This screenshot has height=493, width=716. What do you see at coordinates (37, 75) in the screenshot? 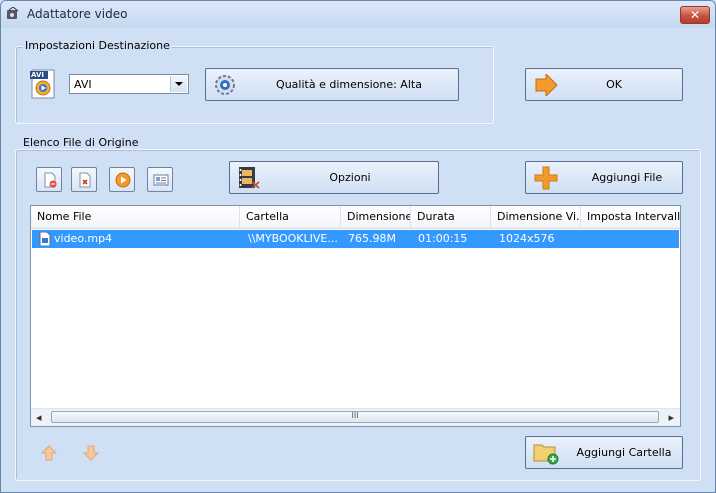
I see `avi-badge: AVI` at bounding box center [37, 75].